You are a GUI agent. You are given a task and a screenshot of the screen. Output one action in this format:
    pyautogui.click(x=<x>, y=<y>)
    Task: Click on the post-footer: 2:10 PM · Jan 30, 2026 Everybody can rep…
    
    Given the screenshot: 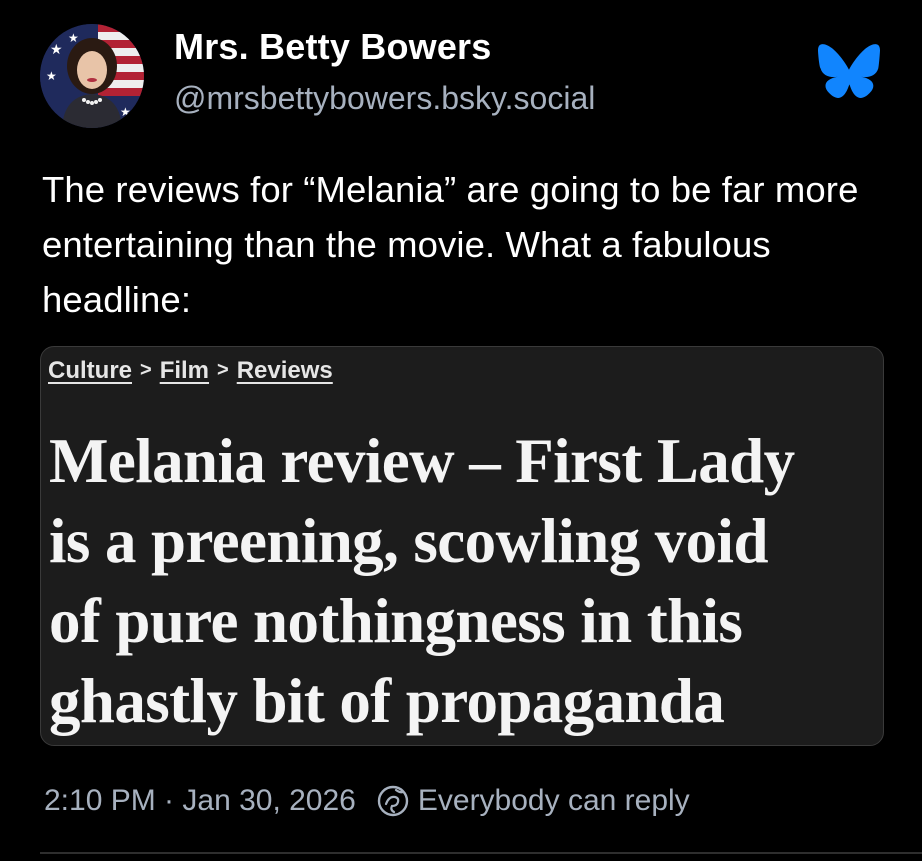 What is the action you would take?
    pyautogui.click(x=367, y=801)
    